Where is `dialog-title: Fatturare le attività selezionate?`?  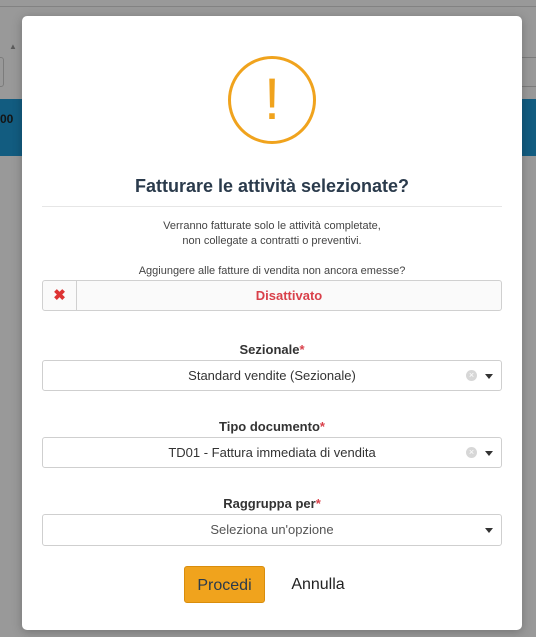 dialog-title: Fatturare le attività selezionate? is located at coordinates (272, 186).